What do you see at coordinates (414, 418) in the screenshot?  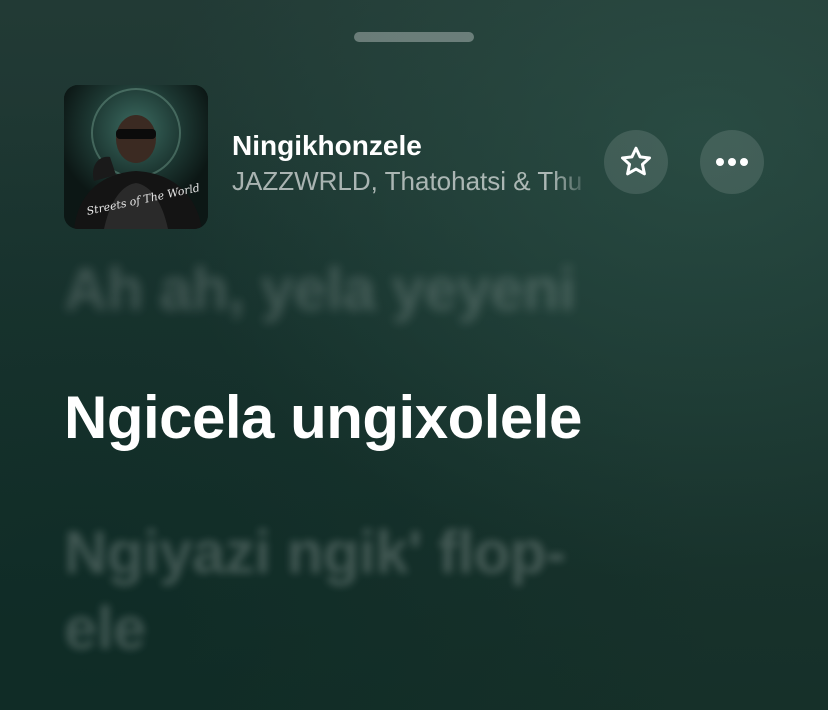 I see `lyric-line-current: Ngicela ungixolele` at bounding box center [414, 418].